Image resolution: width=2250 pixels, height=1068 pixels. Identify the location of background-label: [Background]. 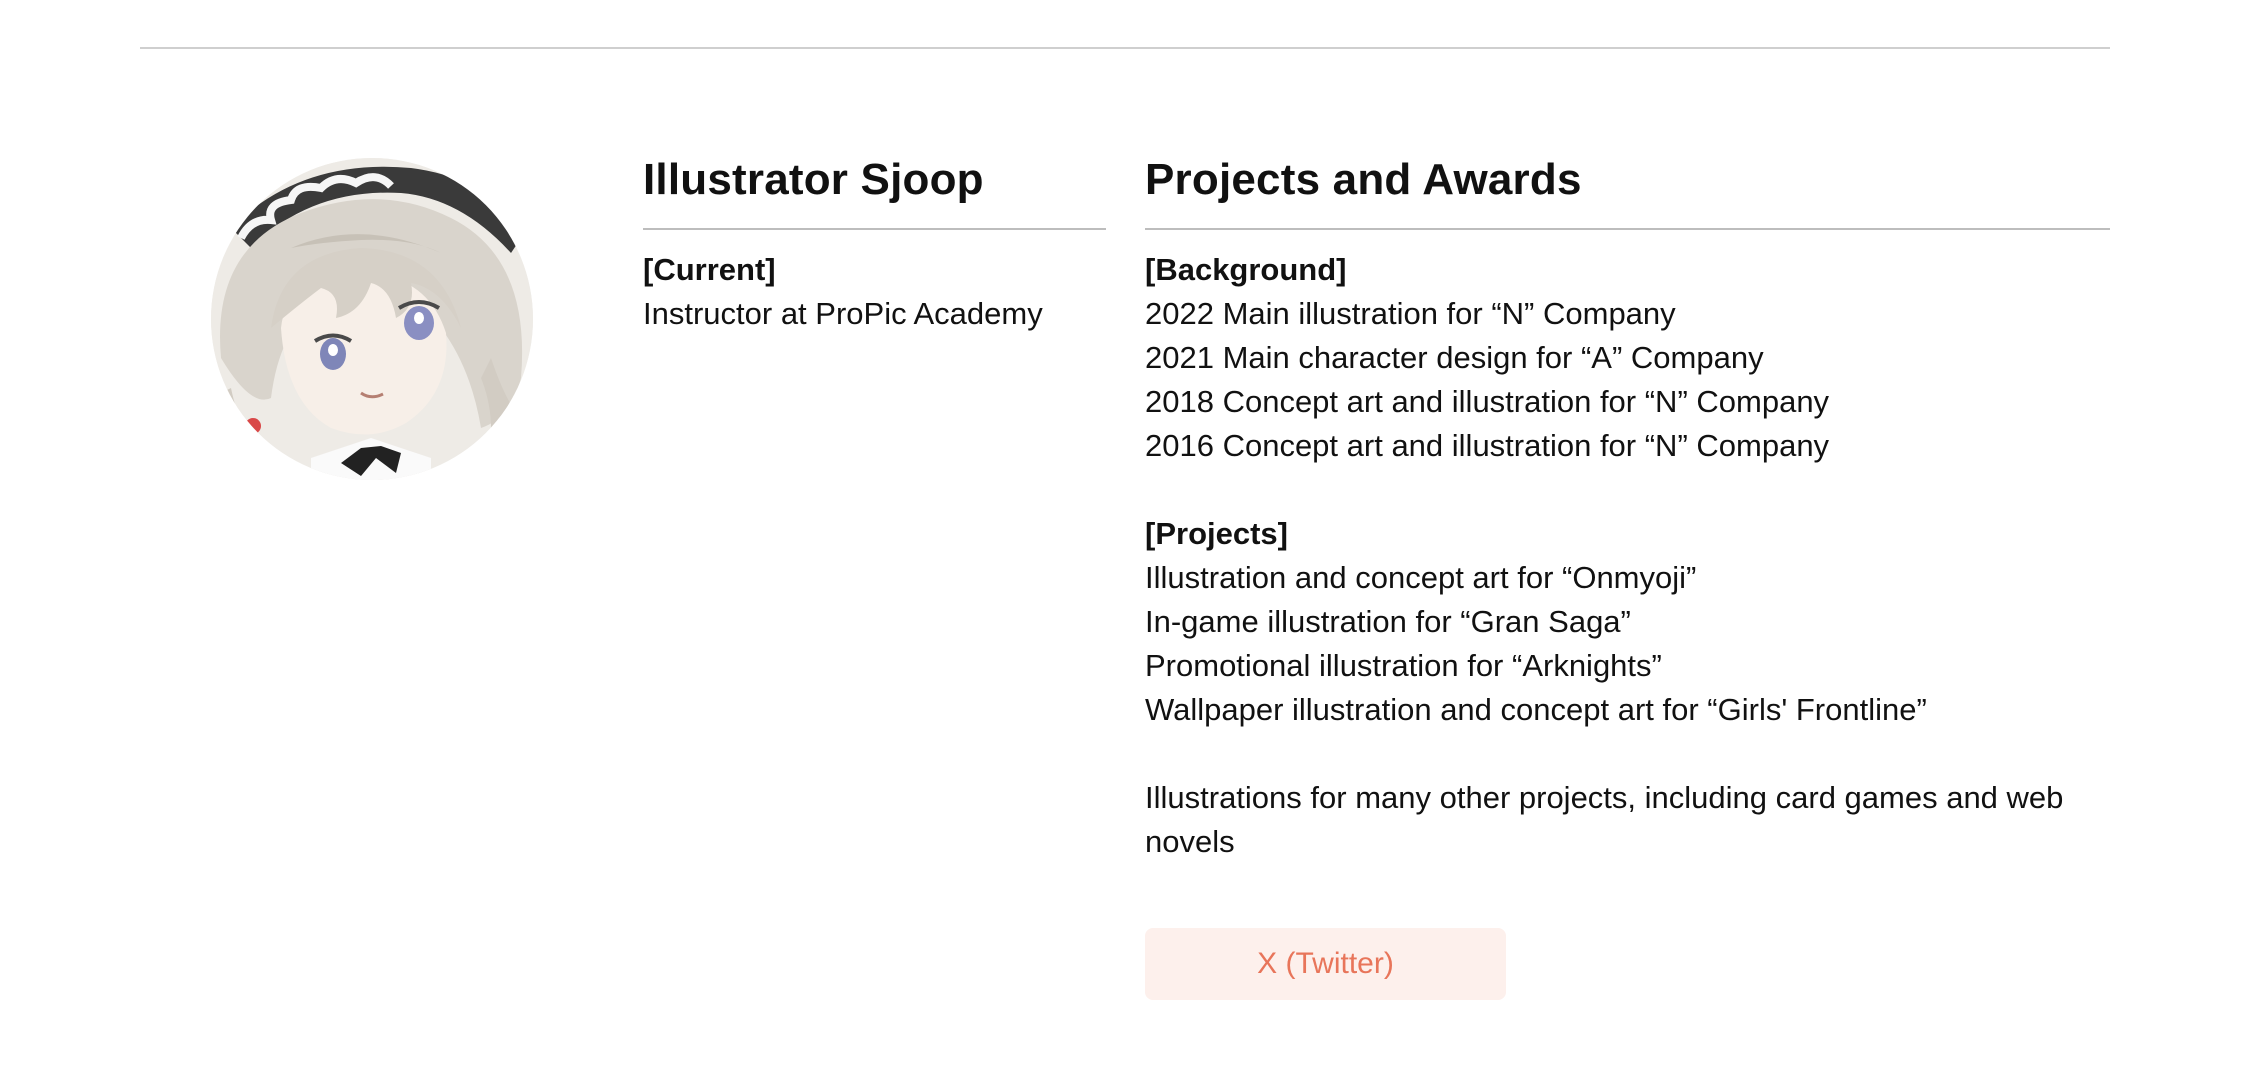
(1246, 269).